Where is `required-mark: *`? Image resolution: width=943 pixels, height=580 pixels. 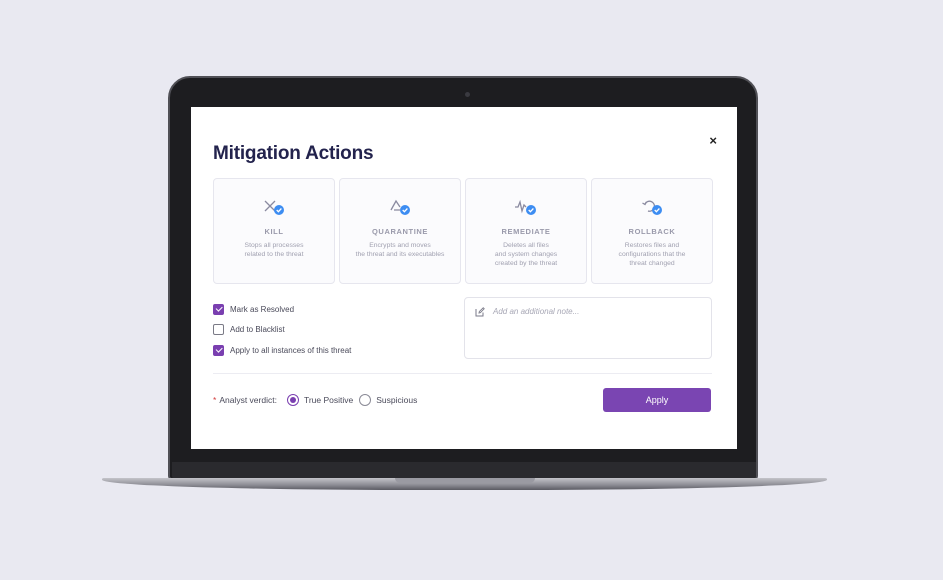 required-mark: * is located at coordinates (215, 400).